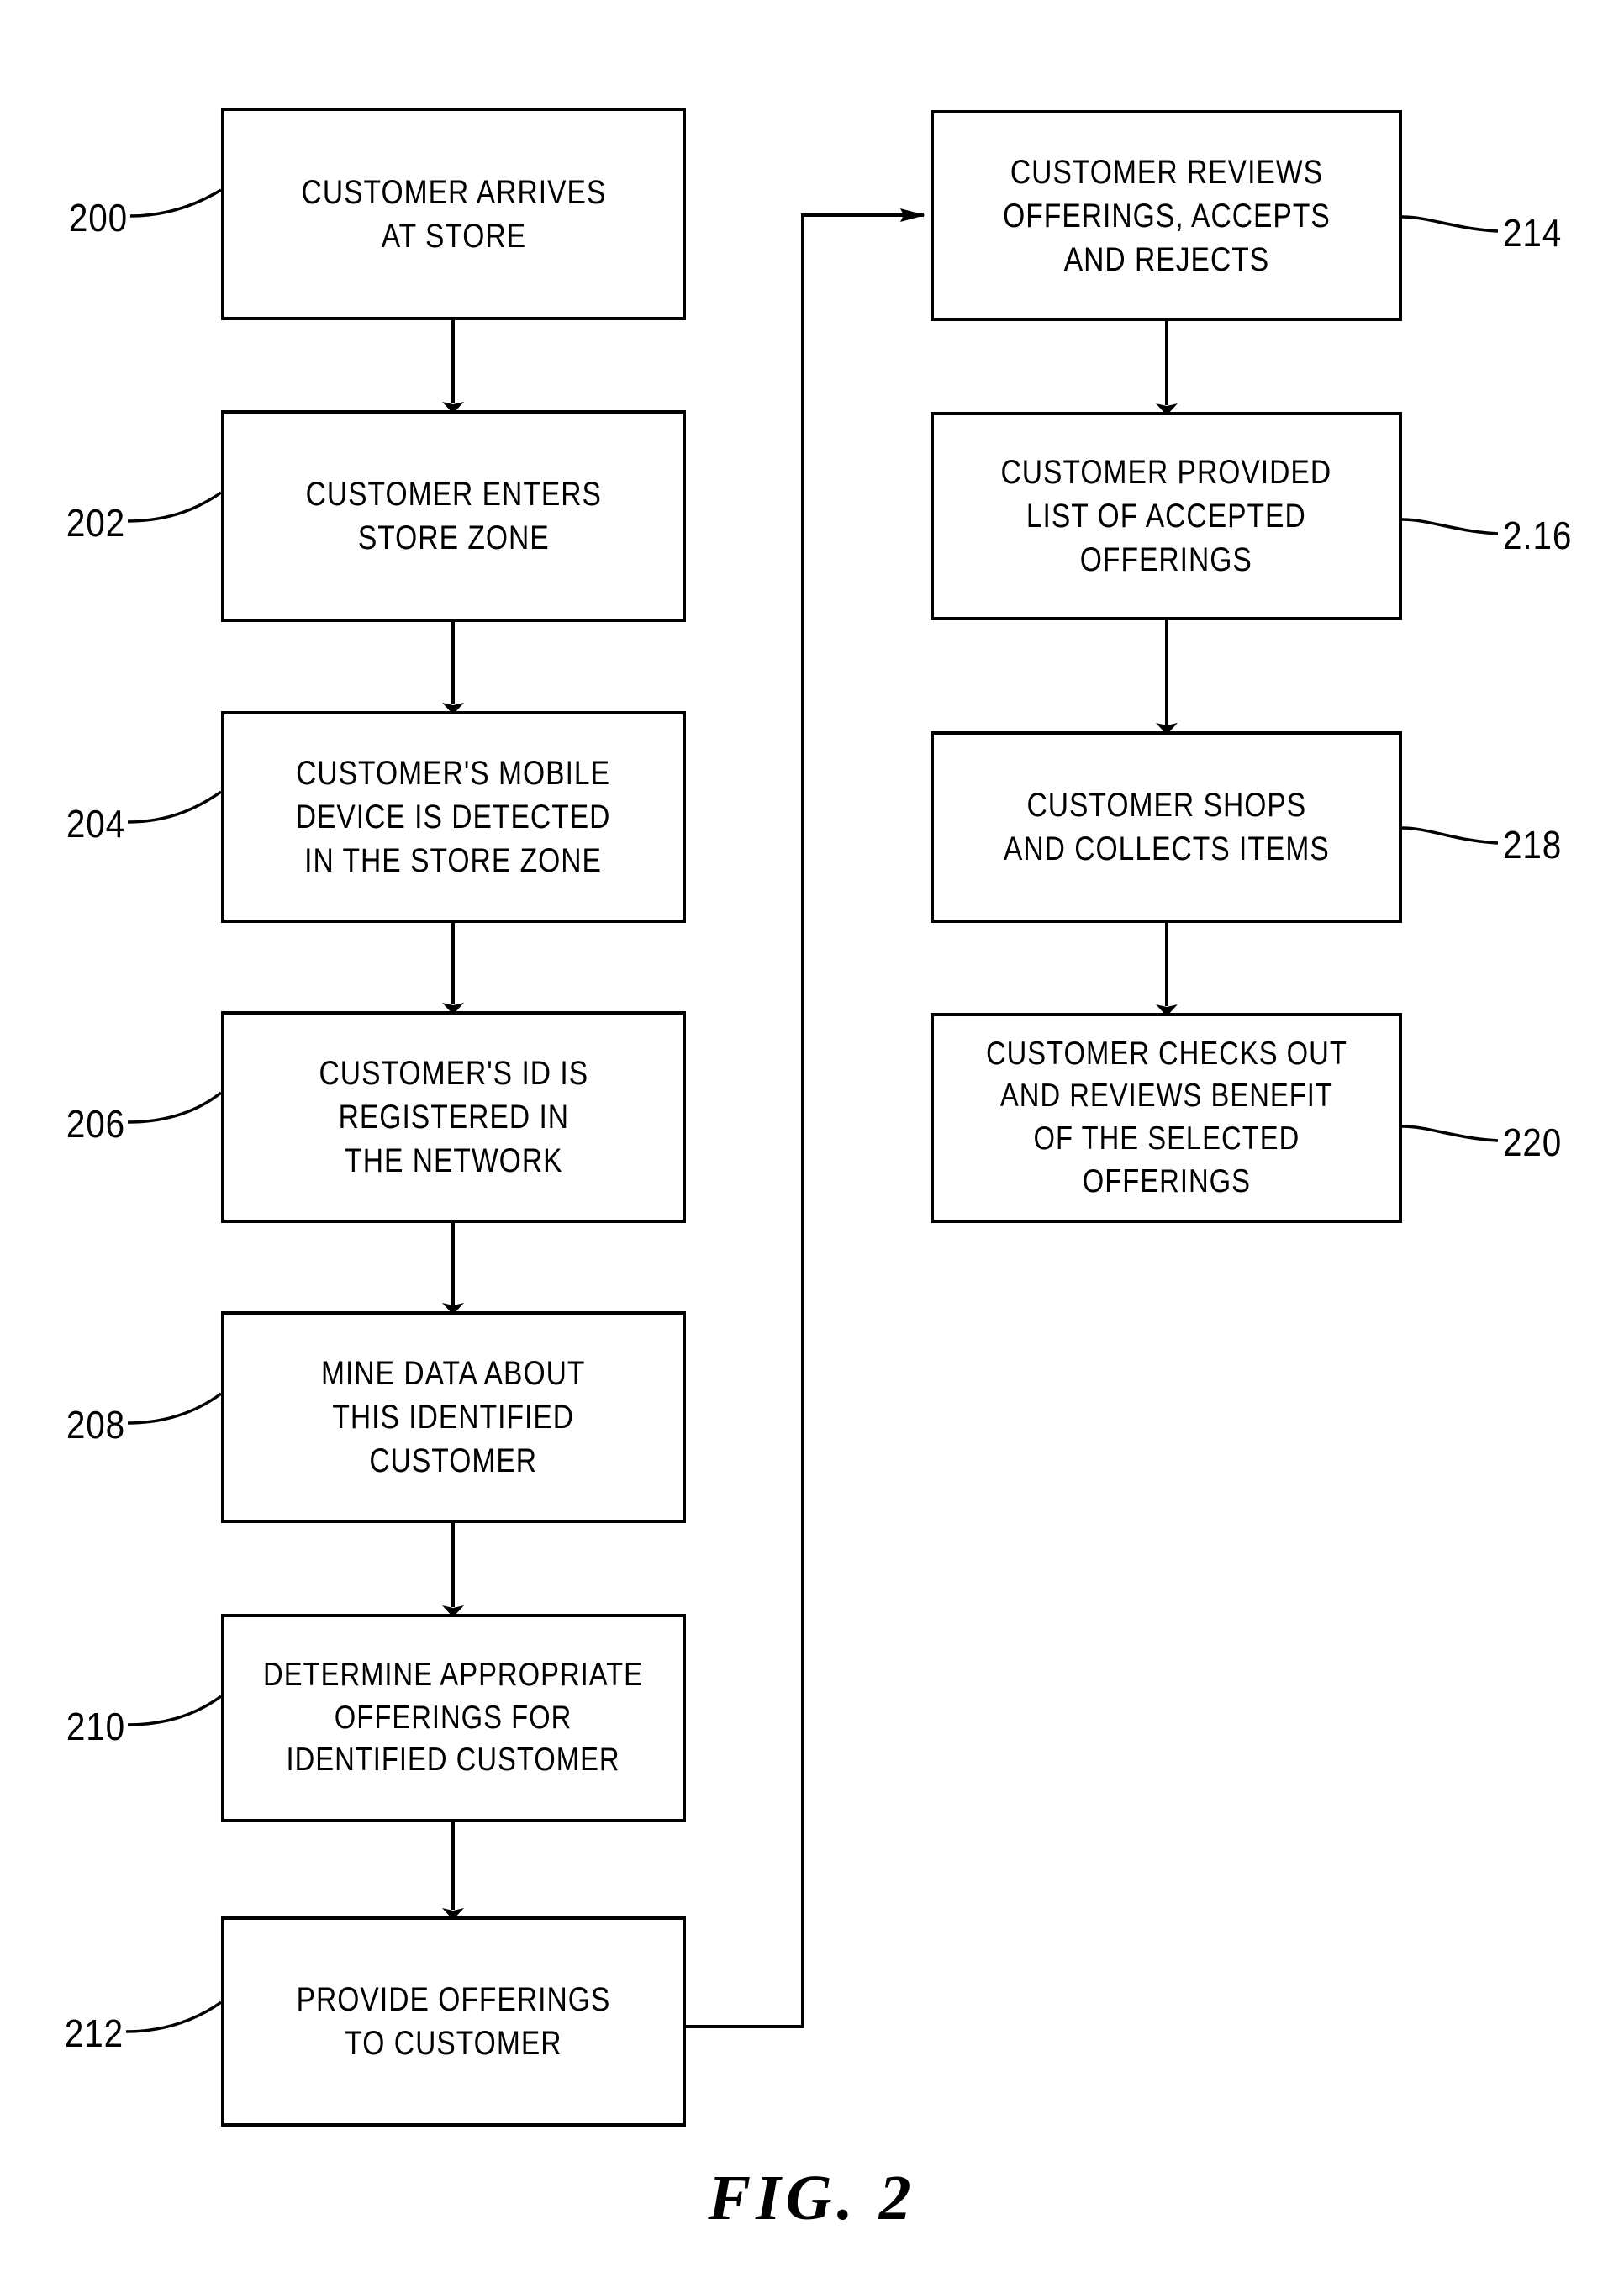 The image size is (1624, 2293). Describe the element at coordinates (95, 1425) in the screenshot. I see `ref-numeral-208: 208` at that location.